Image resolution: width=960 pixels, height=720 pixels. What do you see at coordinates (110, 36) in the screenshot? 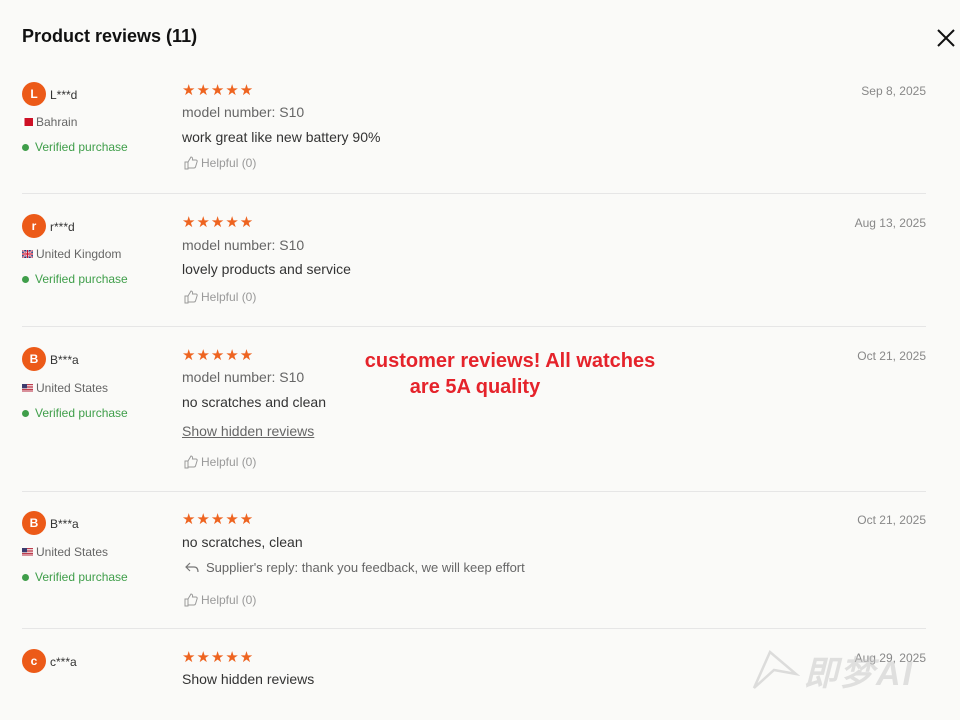
I see `page-title: Product reviews (11)` at bounding box center [110, 36].